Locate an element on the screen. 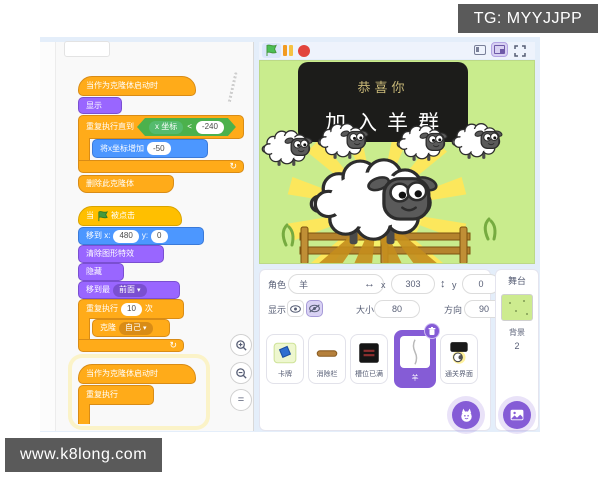  sprite-tile-label: 槽位已满 is located at coordinates (369, 374).